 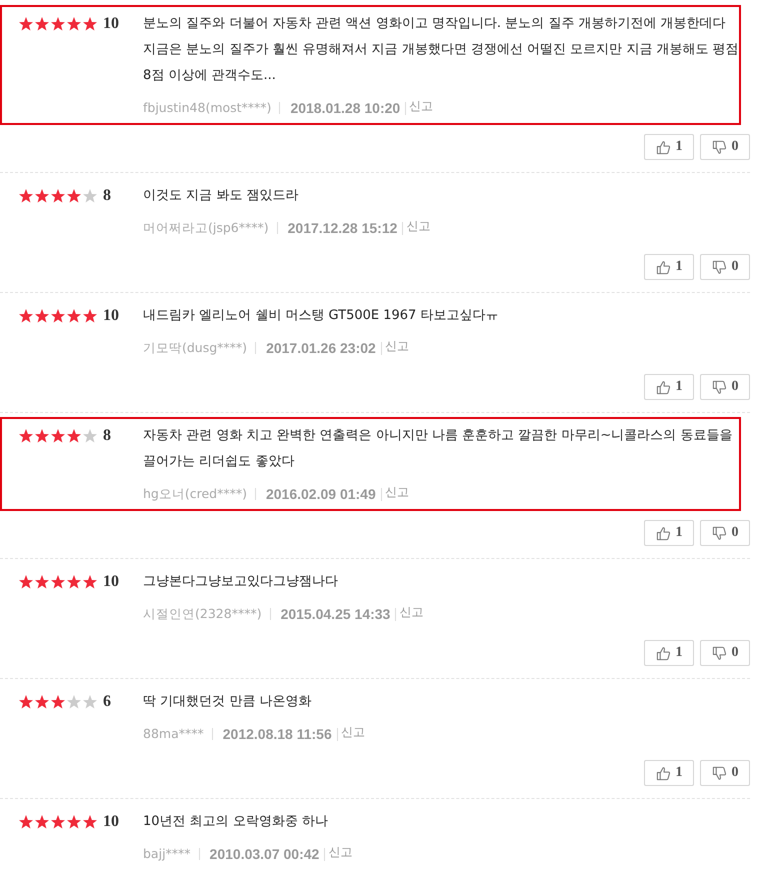 What do you see at coordinates (210, 228) in the screenshot?
I see `author-name: 머어쩌라고(jsp6****)` at bounding box center [210, 228].